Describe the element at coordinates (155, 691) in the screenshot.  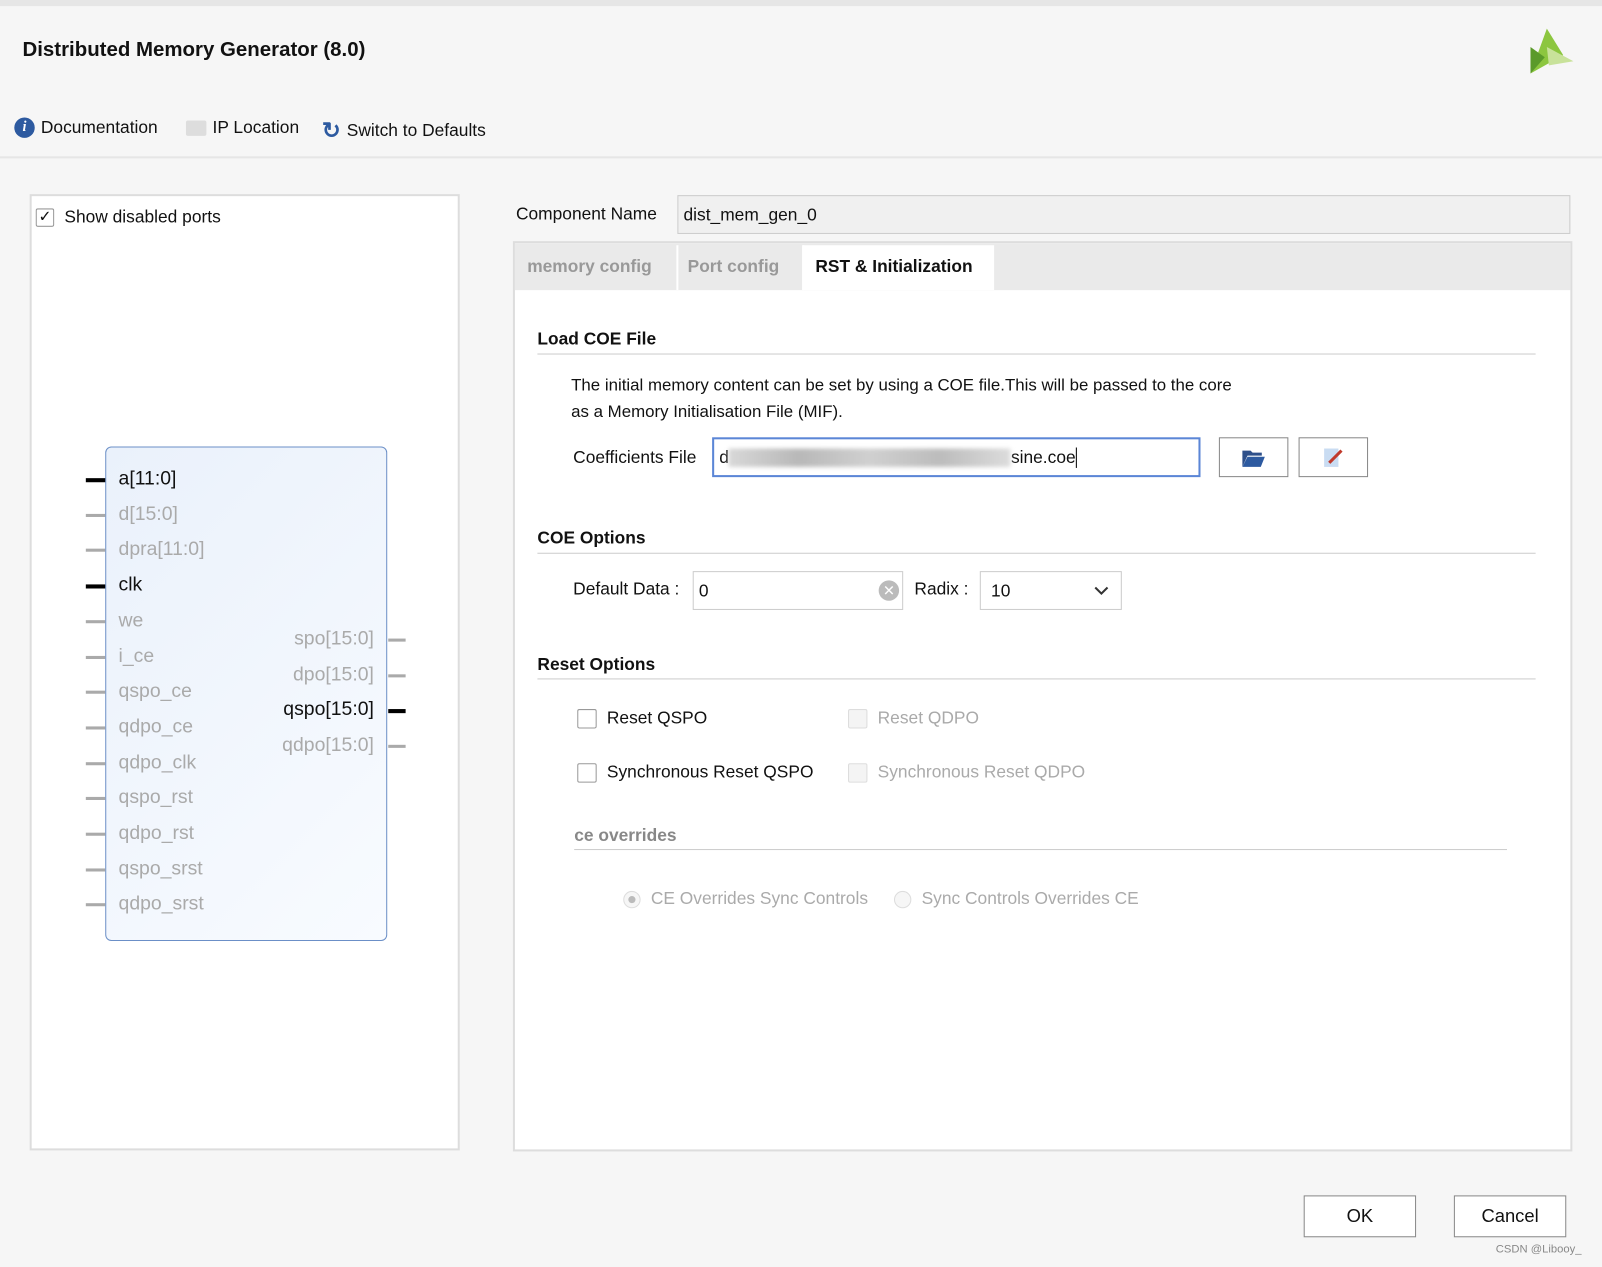
I see `input-port-label: qspo_ce` at that location.